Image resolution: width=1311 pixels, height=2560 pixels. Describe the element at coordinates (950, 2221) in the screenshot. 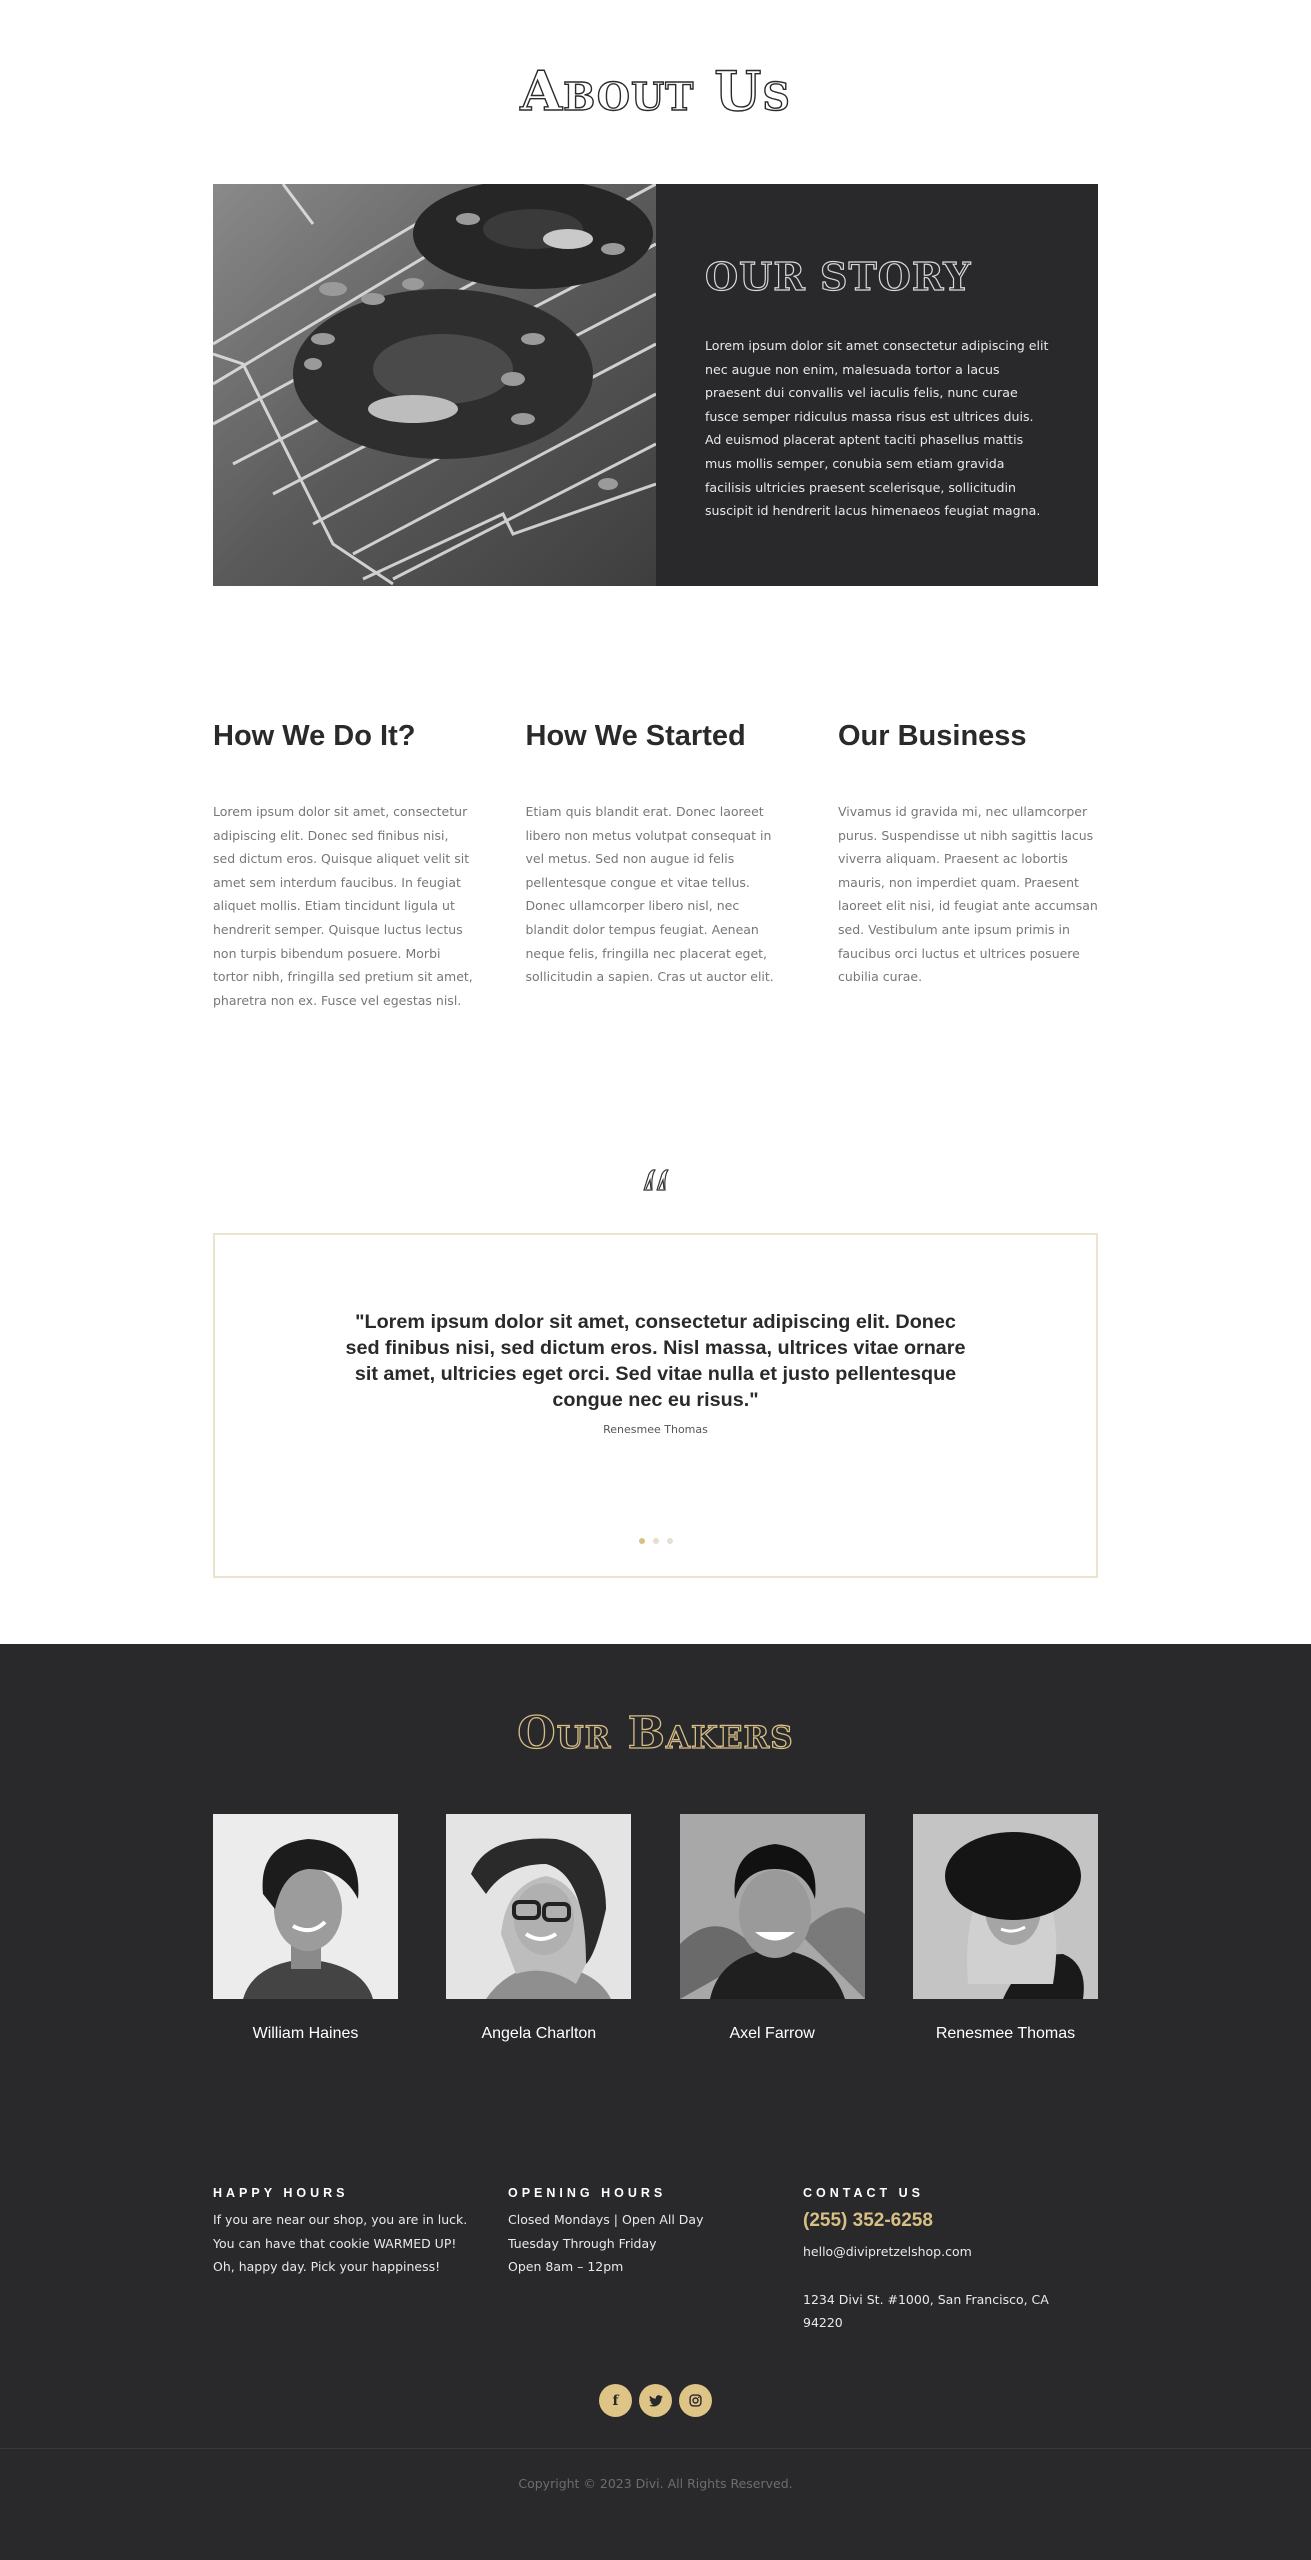

I see `contact-phone-link: (255) 352-6258` at that location.